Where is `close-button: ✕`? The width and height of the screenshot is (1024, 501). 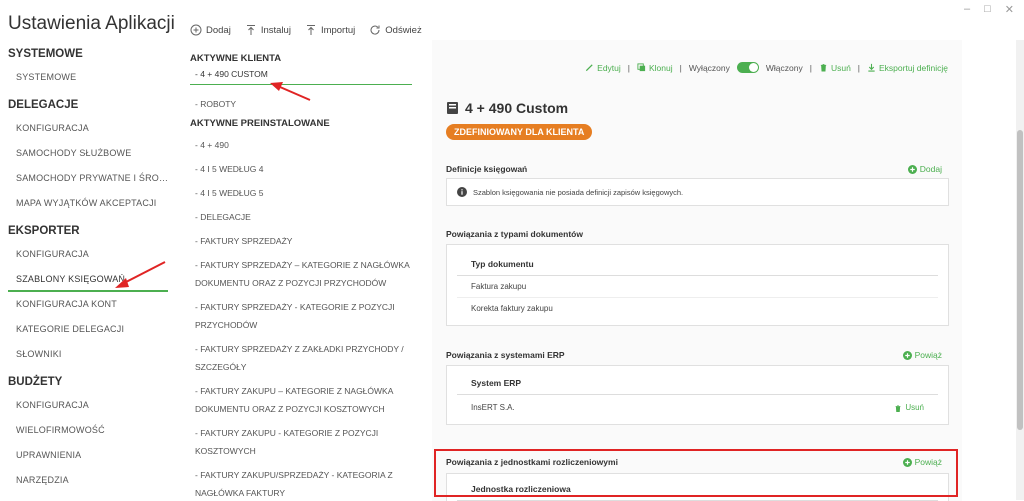 close-button: ✕ is located at coordinates (1009, 9).